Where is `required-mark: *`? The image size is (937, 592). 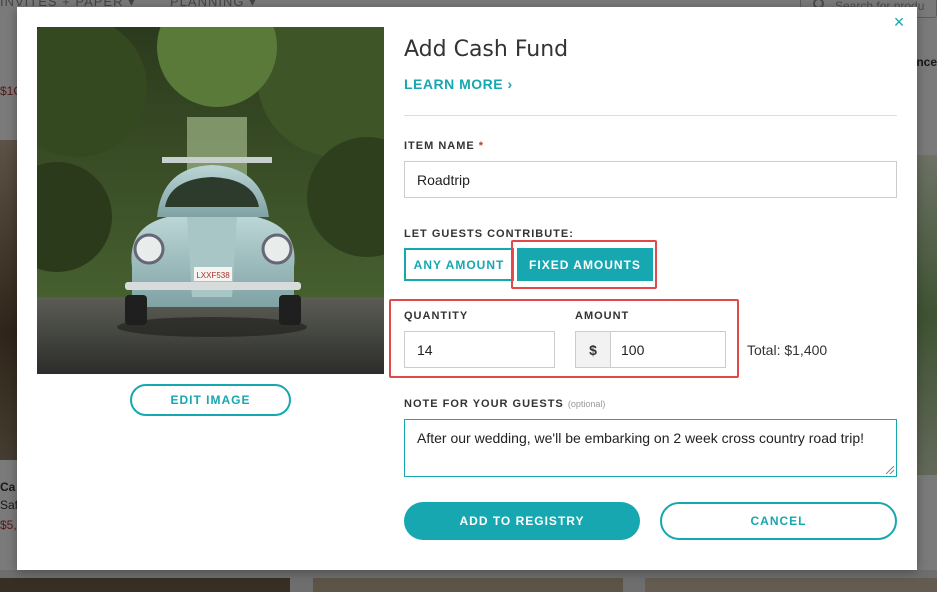 required-mark: * is located at coordinates (481, 146).